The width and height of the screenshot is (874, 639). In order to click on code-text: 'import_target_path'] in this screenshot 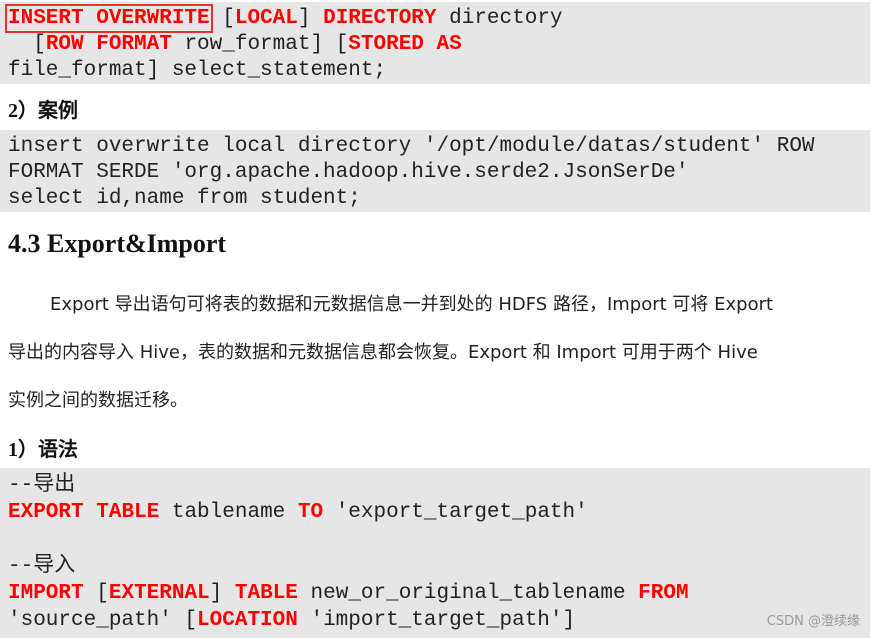, I will do `click(436, 620)`.